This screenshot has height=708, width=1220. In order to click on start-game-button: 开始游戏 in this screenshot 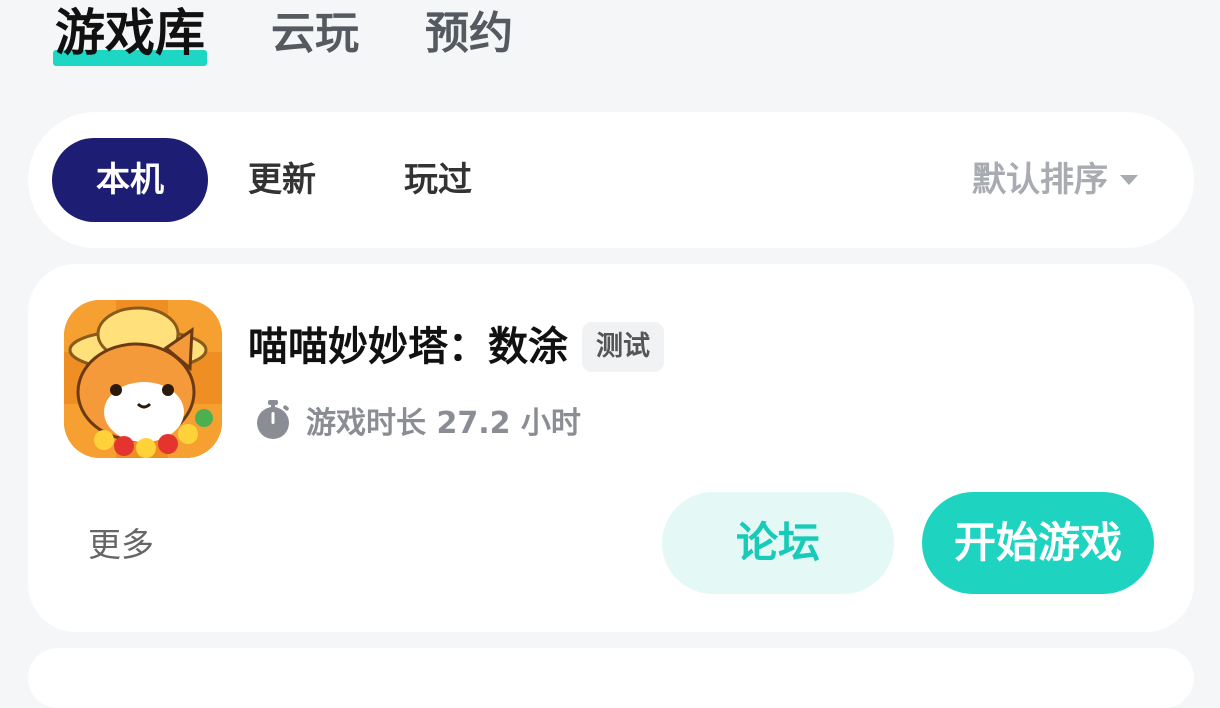, I will do `click(1038, 543)`.